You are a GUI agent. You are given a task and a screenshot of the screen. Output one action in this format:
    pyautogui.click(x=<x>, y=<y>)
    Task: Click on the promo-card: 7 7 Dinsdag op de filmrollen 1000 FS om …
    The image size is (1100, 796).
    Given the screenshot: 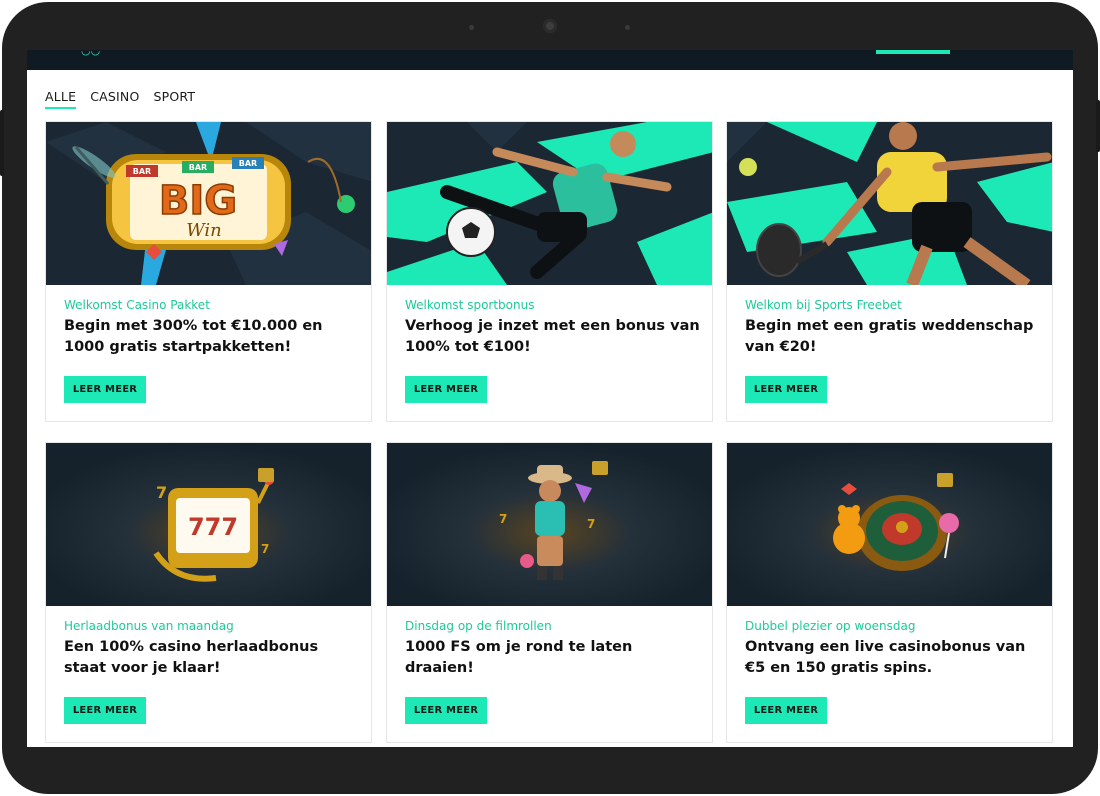 What is the action you would take?
    pyautogui.click(x=549, y=592)
    